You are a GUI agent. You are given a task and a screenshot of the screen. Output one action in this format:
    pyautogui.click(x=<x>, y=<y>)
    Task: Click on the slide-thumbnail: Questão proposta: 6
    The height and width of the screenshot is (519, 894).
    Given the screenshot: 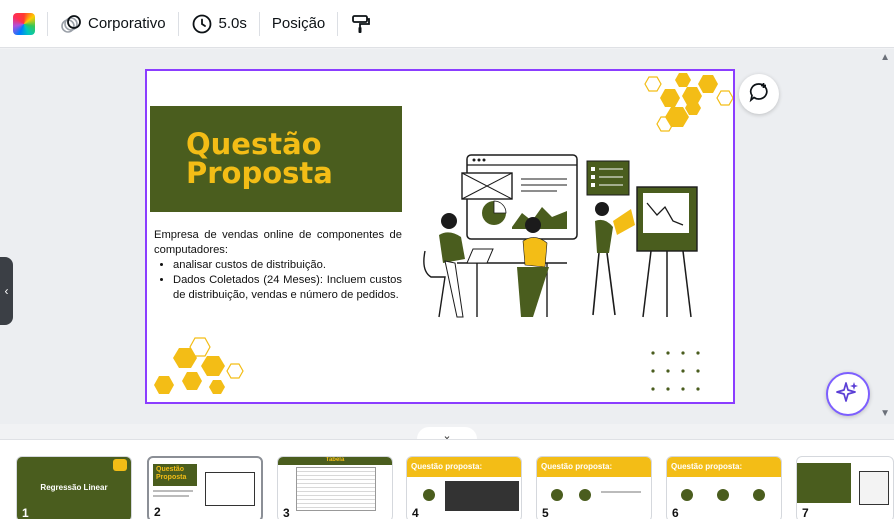 What is the action you would take?
    pyautogui.click(x=724, y=487)
    